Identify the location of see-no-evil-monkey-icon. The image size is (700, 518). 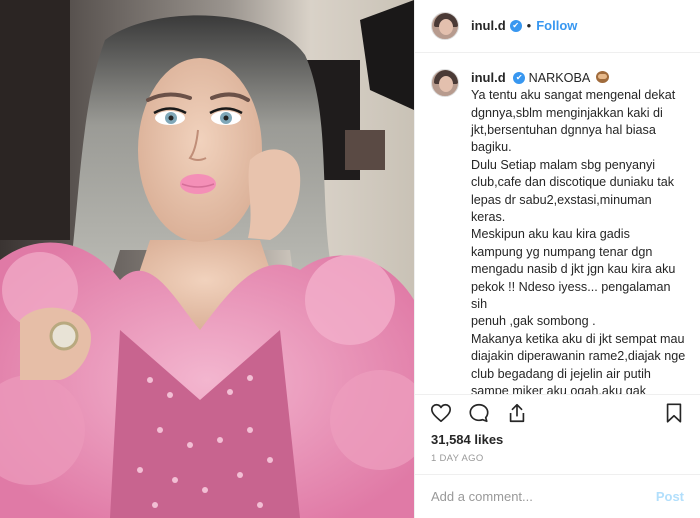
(603, 76).